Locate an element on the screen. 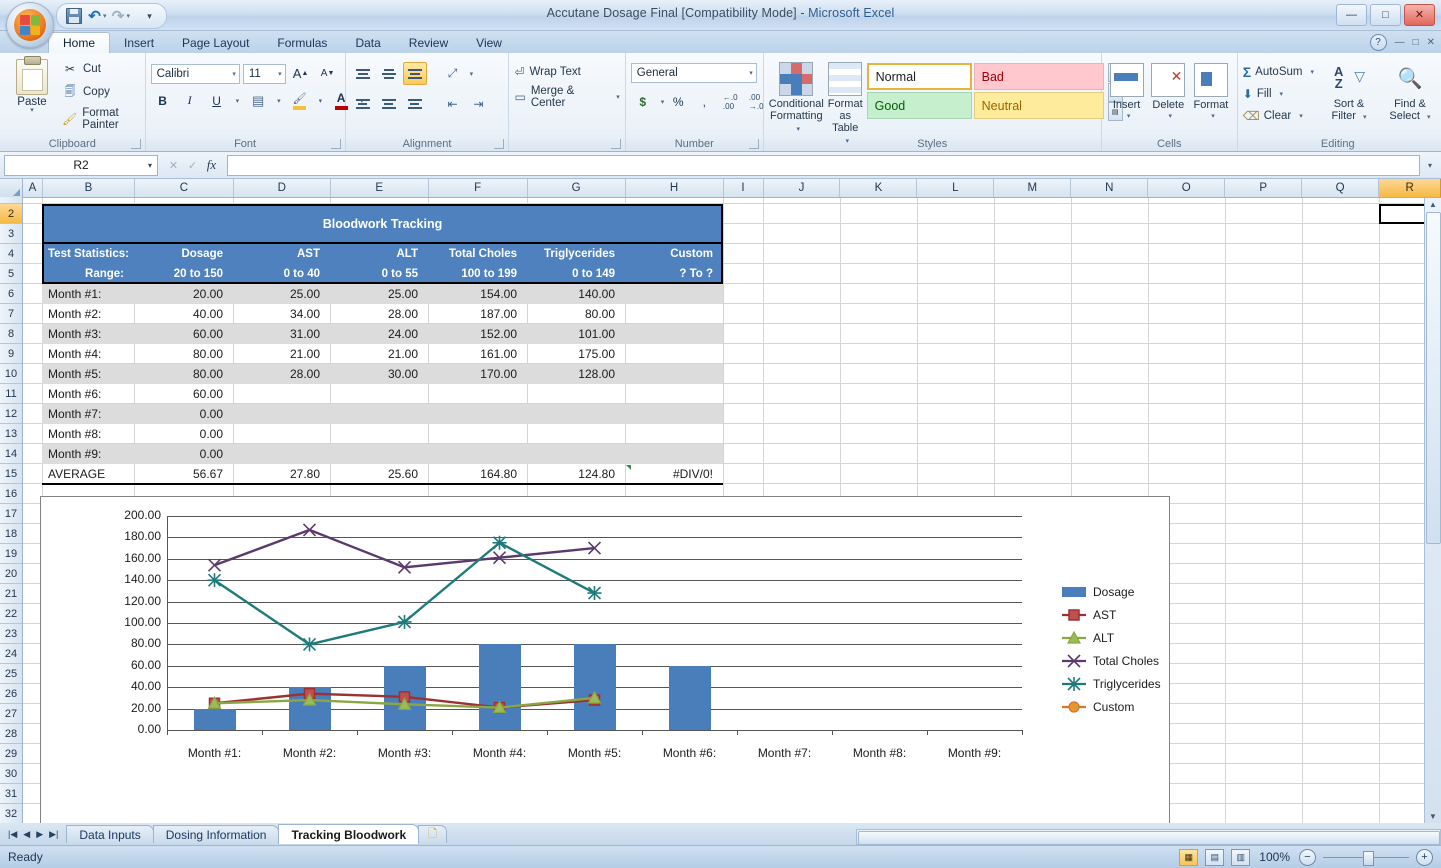  average-cell-dosage: 56.67 is located at coordinates (183, 474).